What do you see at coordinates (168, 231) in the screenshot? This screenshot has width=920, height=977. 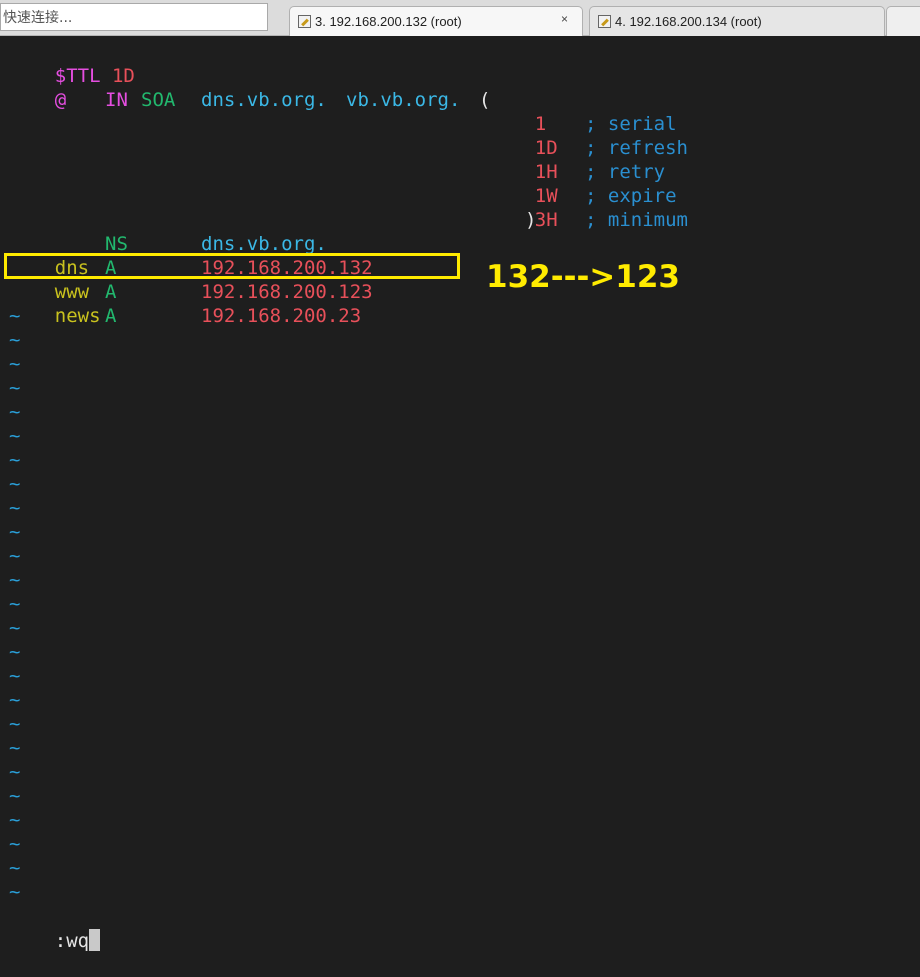 I see `ns-record: NS dns.vb.org.` at bounding box center [168, 231].